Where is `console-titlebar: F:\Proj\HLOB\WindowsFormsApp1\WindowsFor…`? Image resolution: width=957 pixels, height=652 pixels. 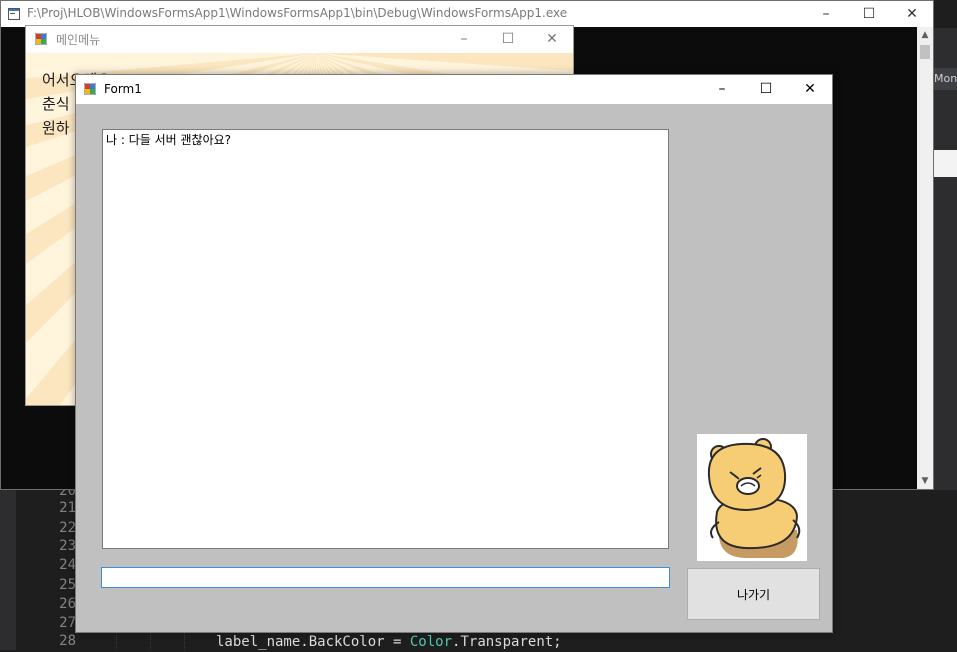 console-titlebar: F:\Proj\HLOB\WindowsFormsApp1\WindowsFor… is located at coordinates (467, 14).